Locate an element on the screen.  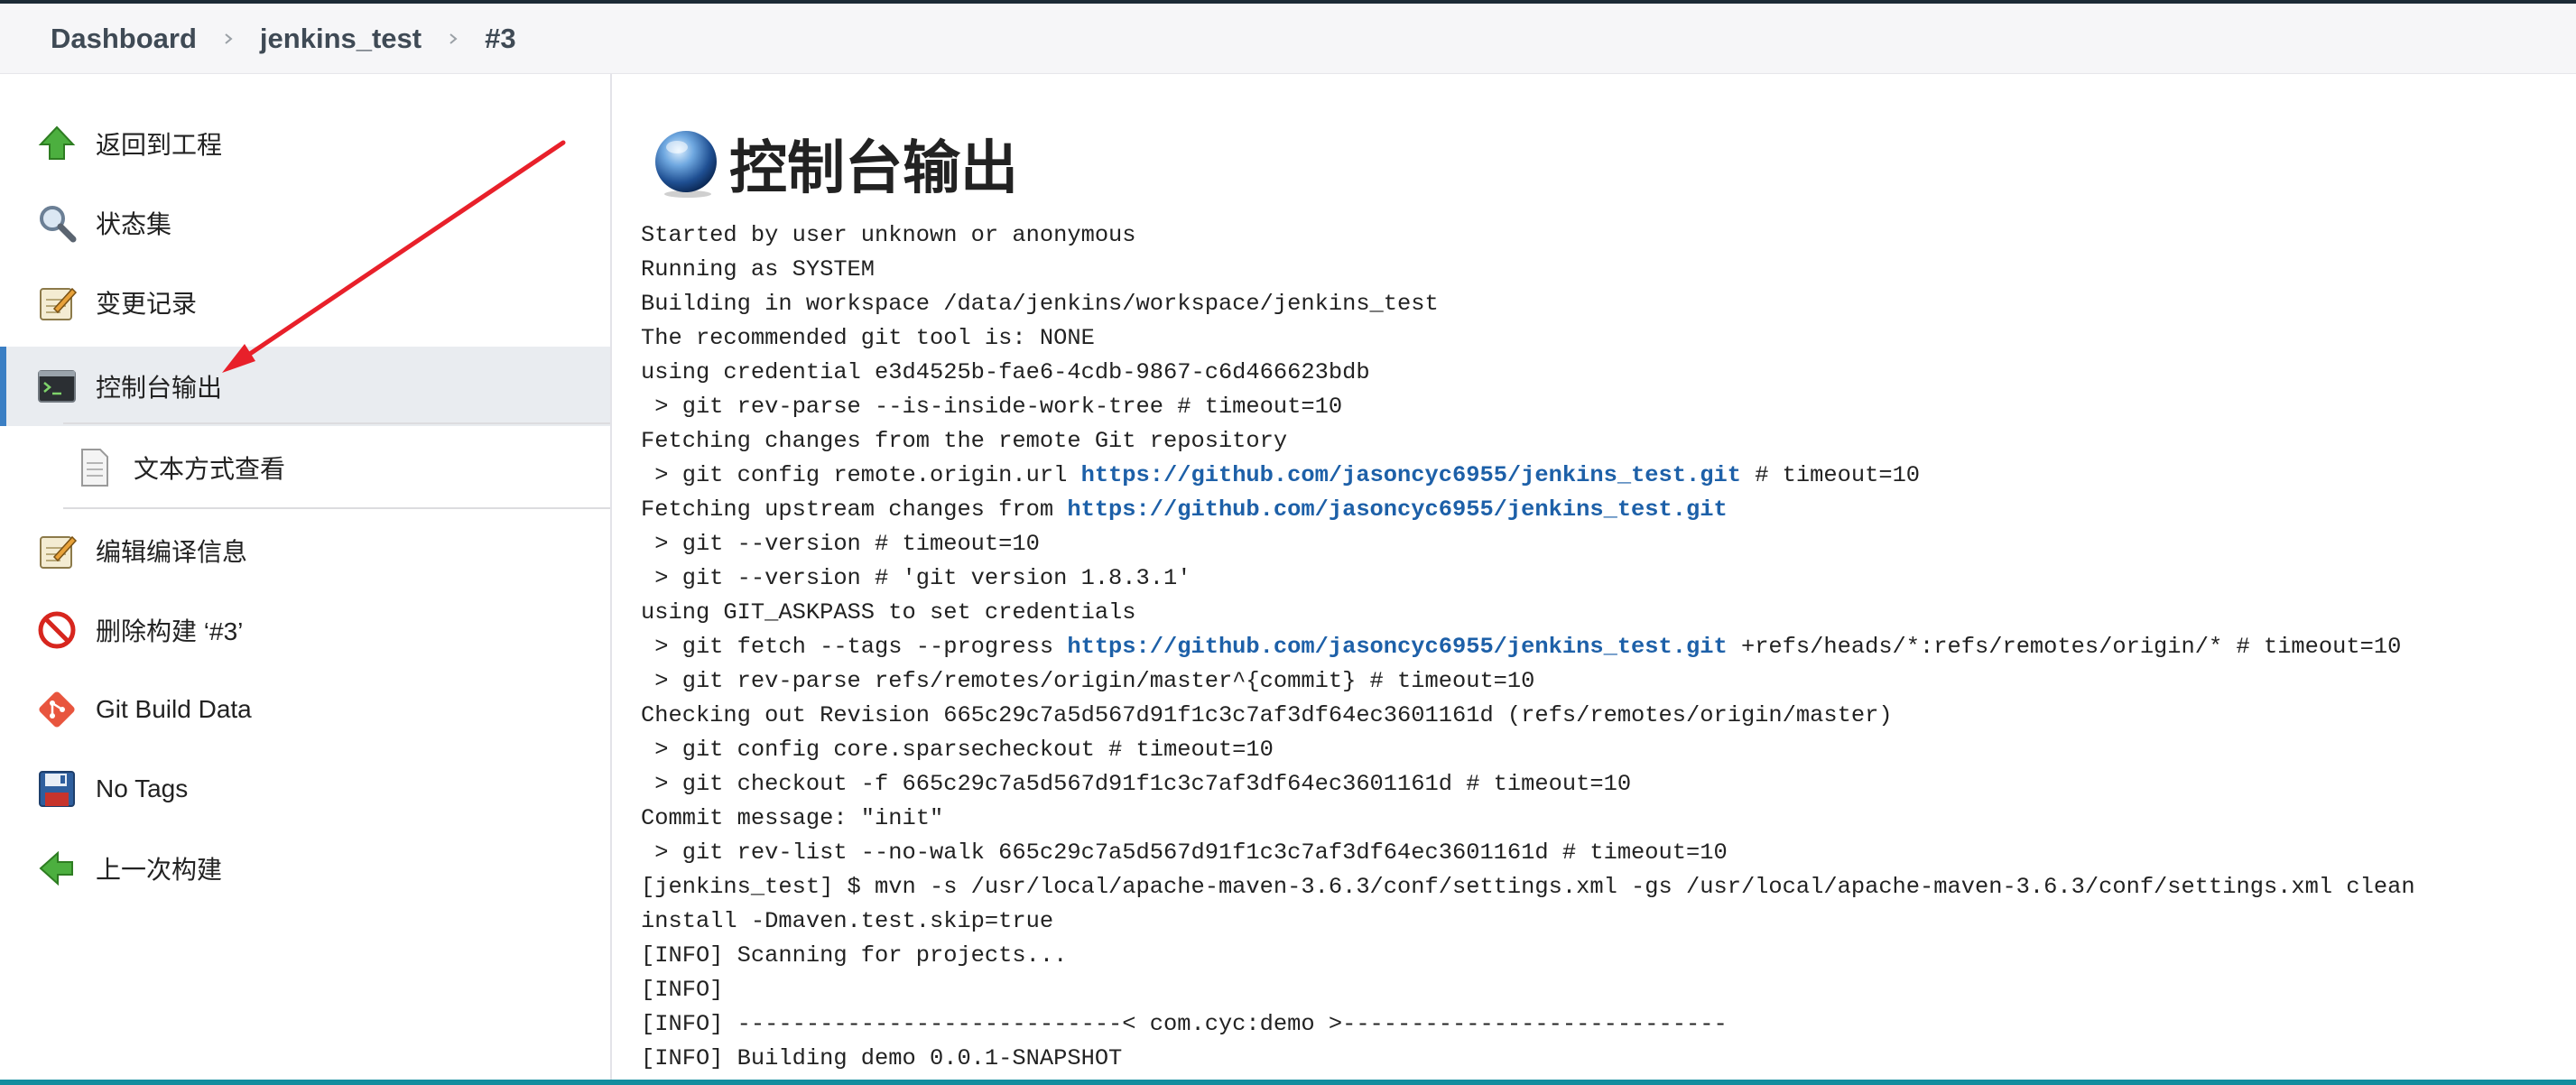
console-line: [INFO] is located at coordinates (1606, 990).